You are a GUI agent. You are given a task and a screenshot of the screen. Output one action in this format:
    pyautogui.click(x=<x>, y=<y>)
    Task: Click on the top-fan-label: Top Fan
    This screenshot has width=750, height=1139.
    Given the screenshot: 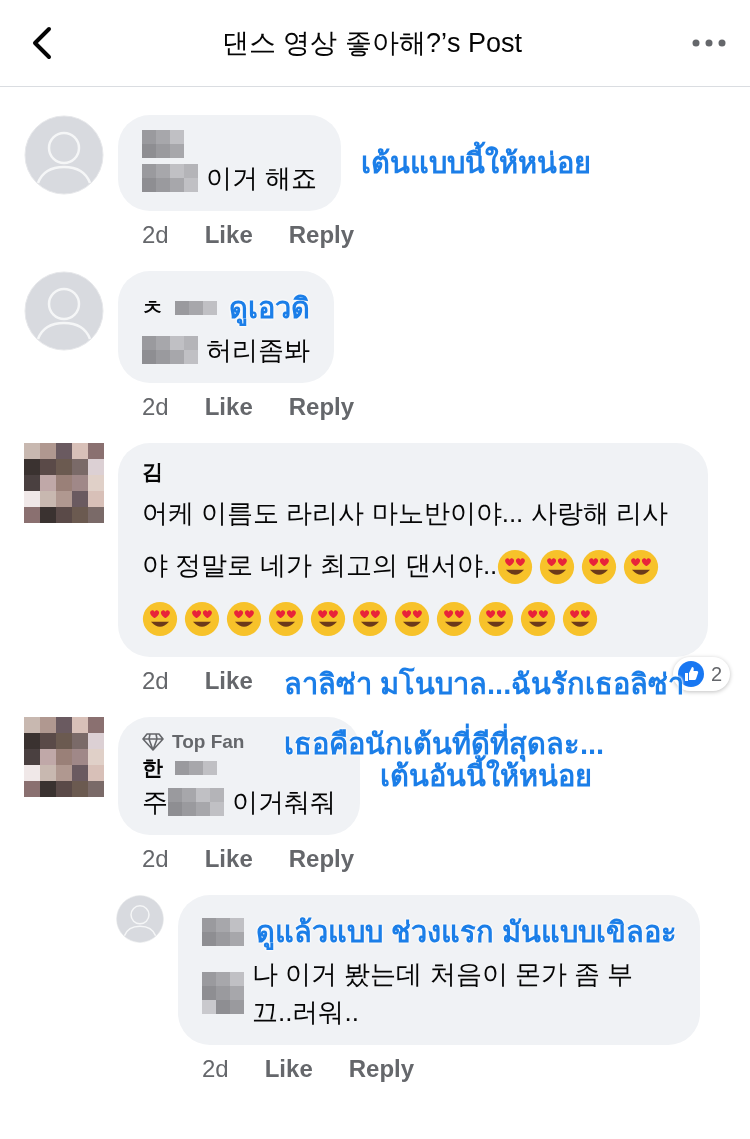 What is the action you would take?
    pyautogui.click(x=208, y=742)
    